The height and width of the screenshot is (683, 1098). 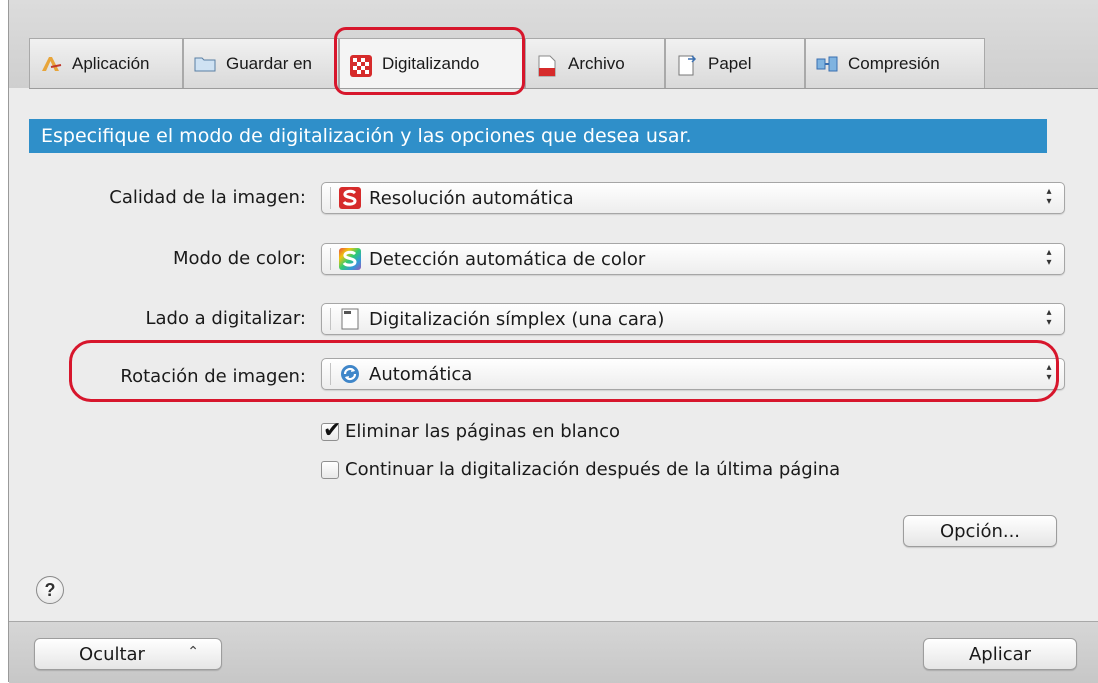 I want to click on scanning-checker-icon, so click(x=361, y=66).